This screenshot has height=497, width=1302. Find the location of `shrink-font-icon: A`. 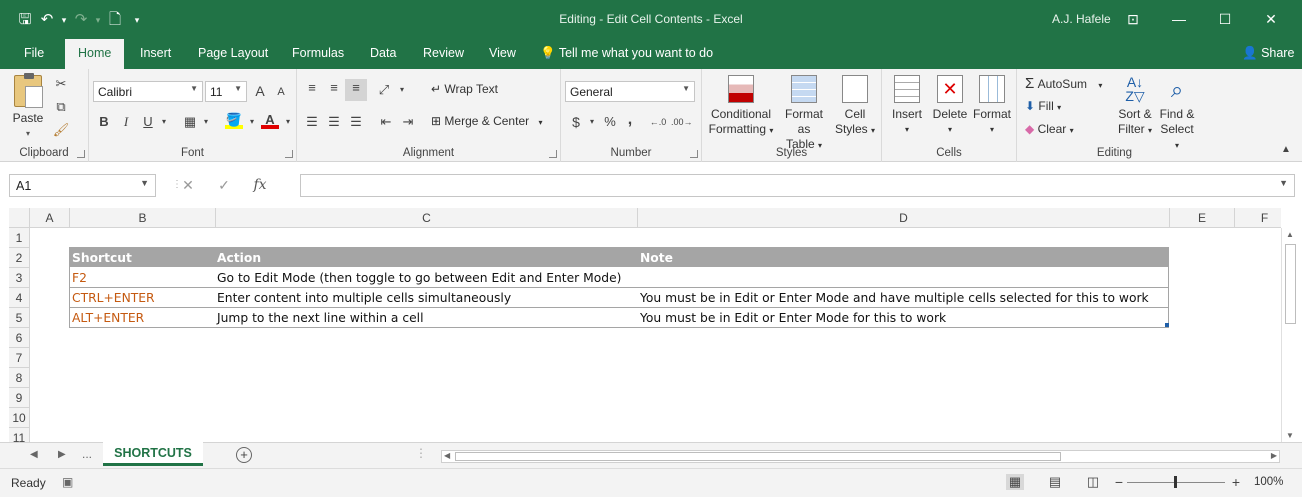

shrink-font-icon: A is located at coordinates (281, 92).